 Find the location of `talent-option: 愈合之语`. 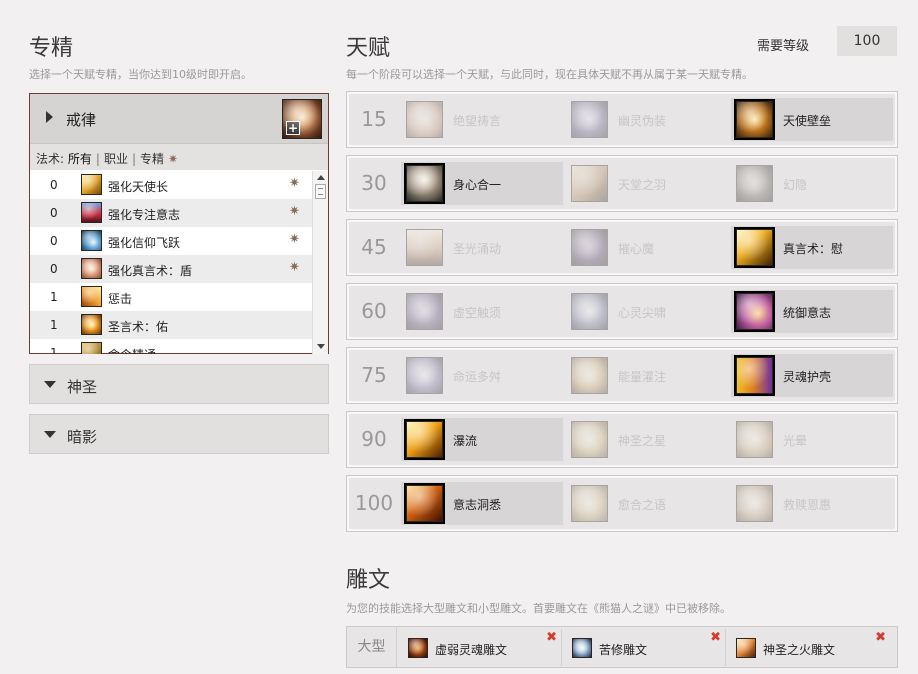

talent-option: 愈合之语 is located at coordinates (647, 503).